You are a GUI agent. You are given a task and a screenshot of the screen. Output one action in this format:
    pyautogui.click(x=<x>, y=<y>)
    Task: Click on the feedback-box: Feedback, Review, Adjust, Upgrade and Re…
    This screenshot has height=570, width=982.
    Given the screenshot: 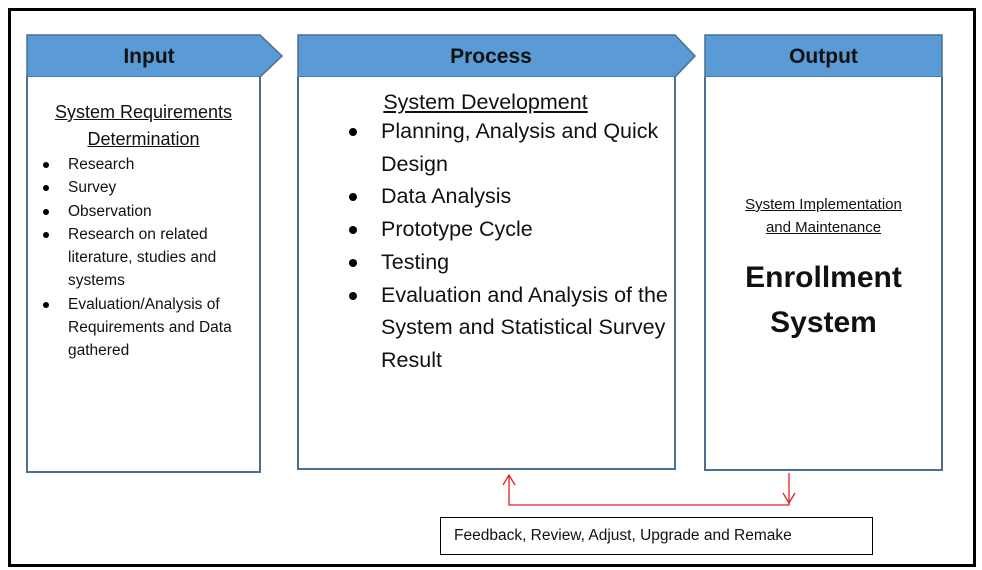 What is the action you would take?
    pyautogui.click(x=656, y=536)
    